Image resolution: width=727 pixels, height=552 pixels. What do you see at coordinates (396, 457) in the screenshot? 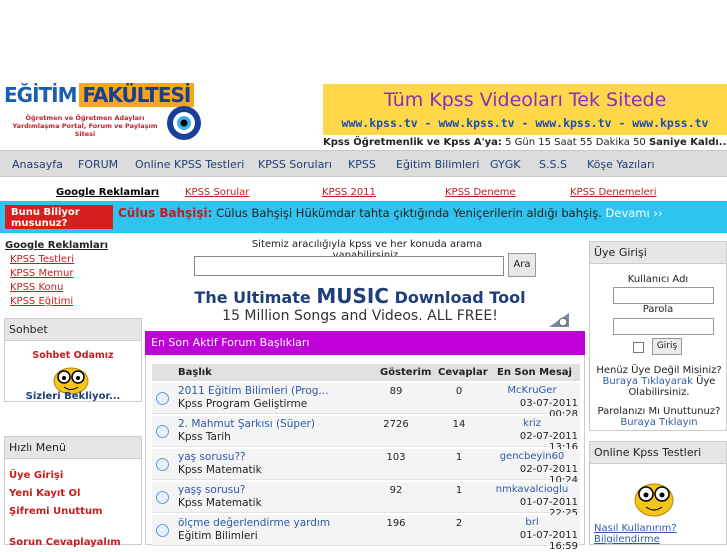
I see `topic-views: 103` at bounding box center [396, 457].